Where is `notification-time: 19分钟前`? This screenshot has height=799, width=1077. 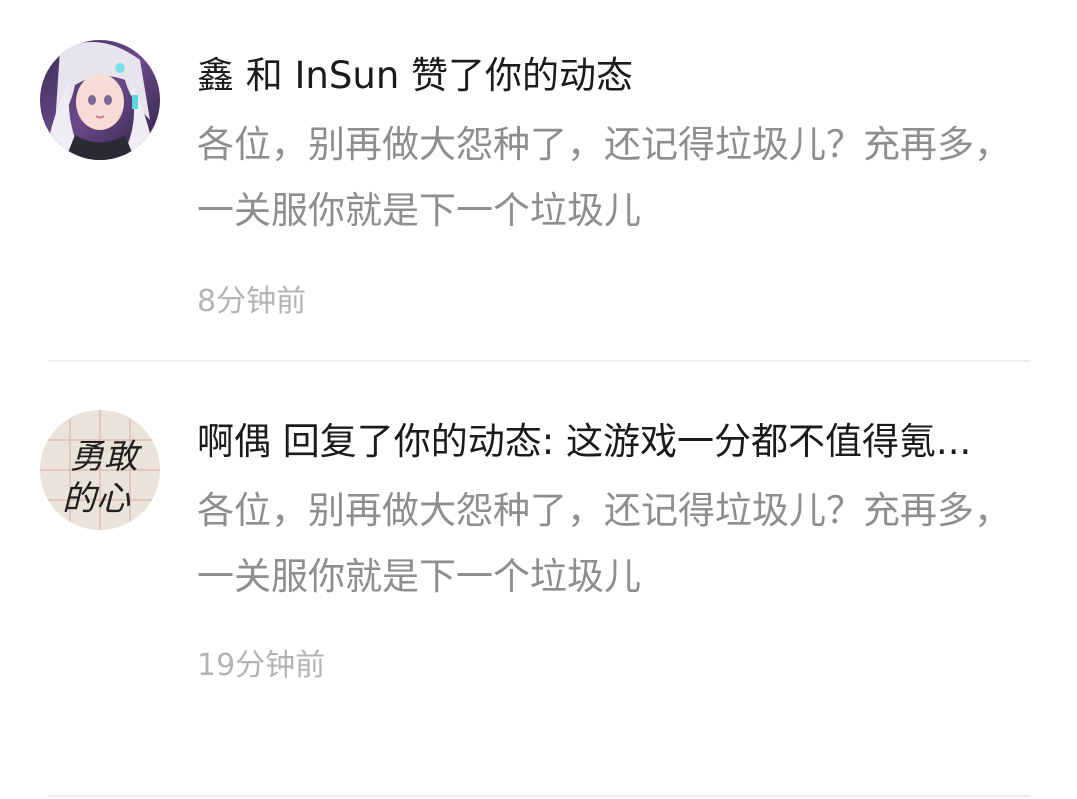
notification-time: 19分钟前 is located at coordinates (261, 665).